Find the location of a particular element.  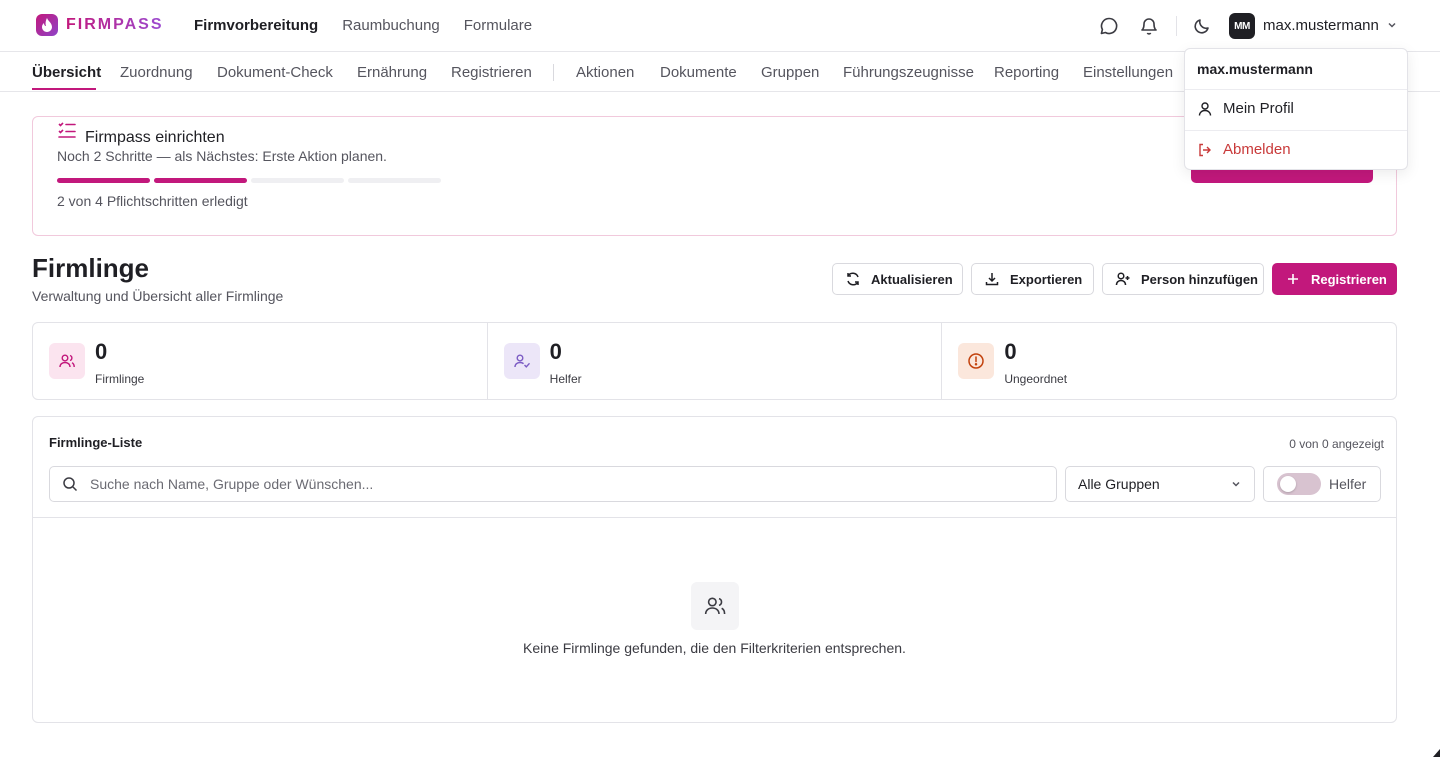

main-nav: Firmvorbereitung Raumbuchung Formulare is located at coordinates (363, 25).